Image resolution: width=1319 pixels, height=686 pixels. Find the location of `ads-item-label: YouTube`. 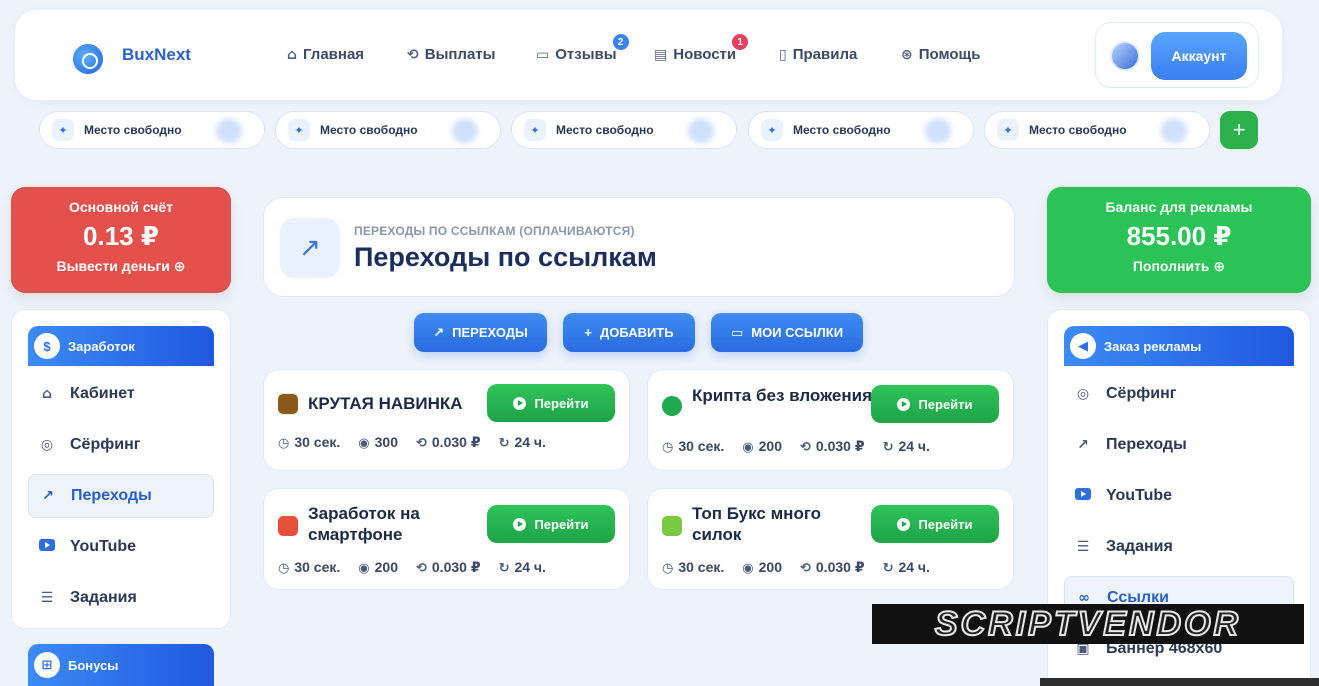

ads-item-label: YouTube is located at coordinates (1139, 495).